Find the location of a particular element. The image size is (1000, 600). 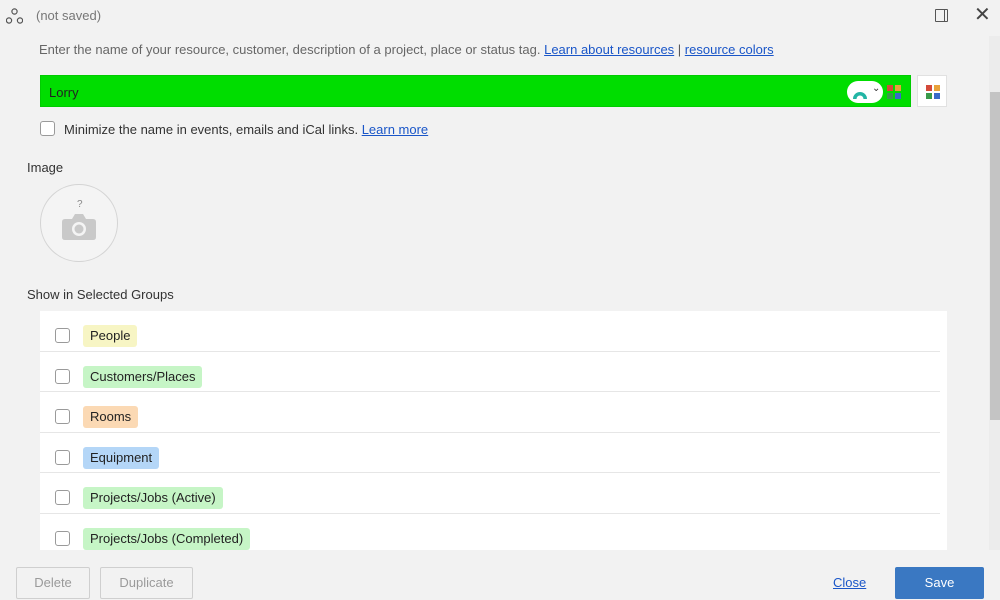

learn-more-link: Learn more is located at coordinates (395, 129).